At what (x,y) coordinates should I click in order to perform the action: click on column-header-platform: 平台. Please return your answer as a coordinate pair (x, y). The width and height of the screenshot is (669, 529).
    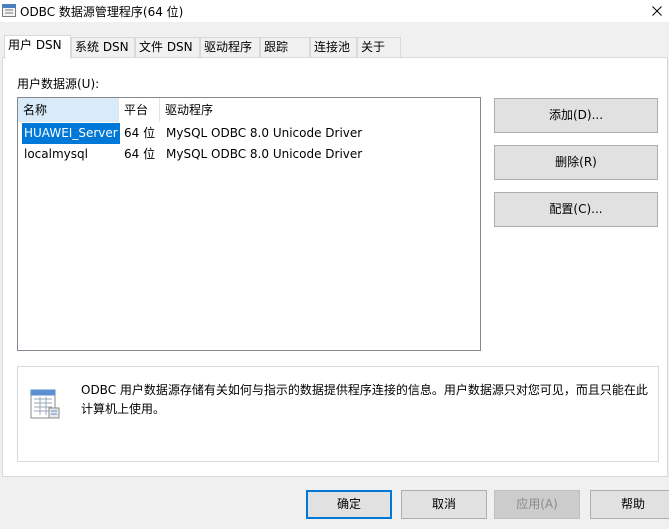
    Looking at the image, I should click on (138, 110).